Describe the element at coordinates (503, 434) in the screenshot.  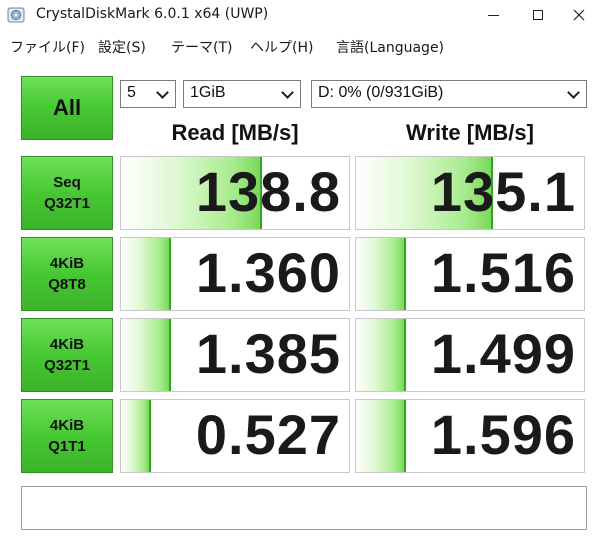
I see `write-value: 1.596` at that location.